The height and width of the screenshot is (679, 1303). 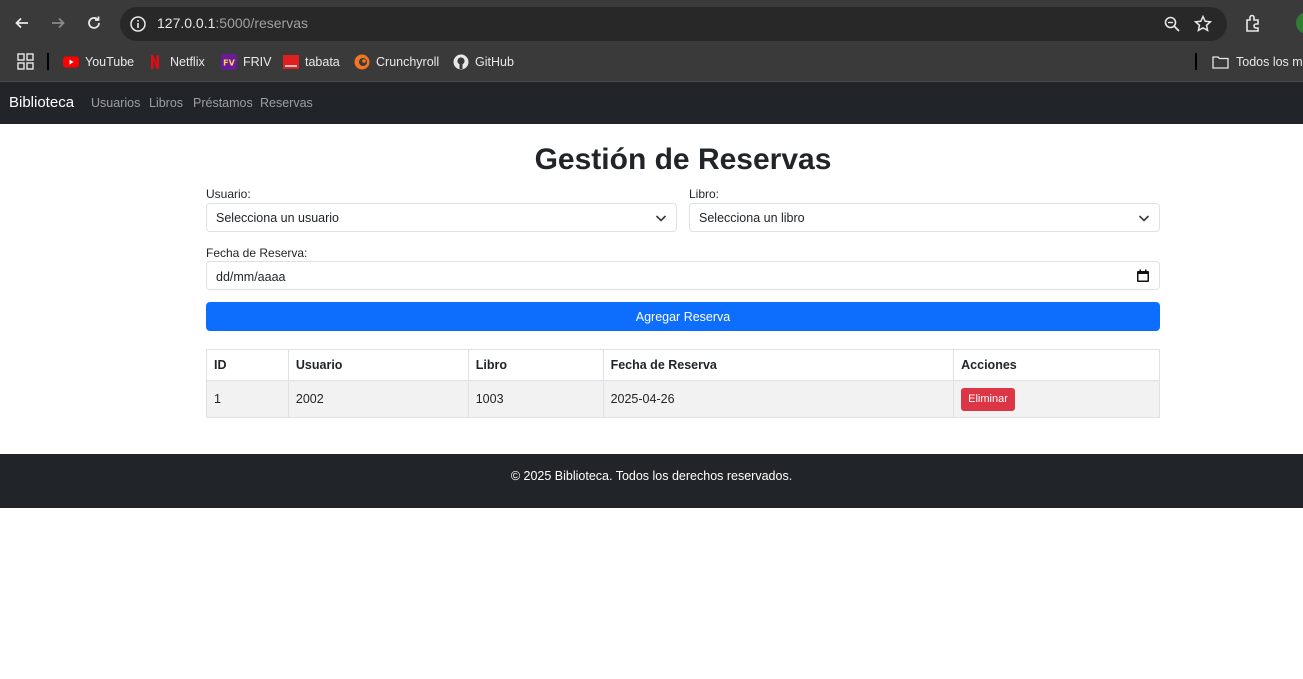 I want to click on nav-link-usuarios: Usuarios, so click(x=115, y=103).